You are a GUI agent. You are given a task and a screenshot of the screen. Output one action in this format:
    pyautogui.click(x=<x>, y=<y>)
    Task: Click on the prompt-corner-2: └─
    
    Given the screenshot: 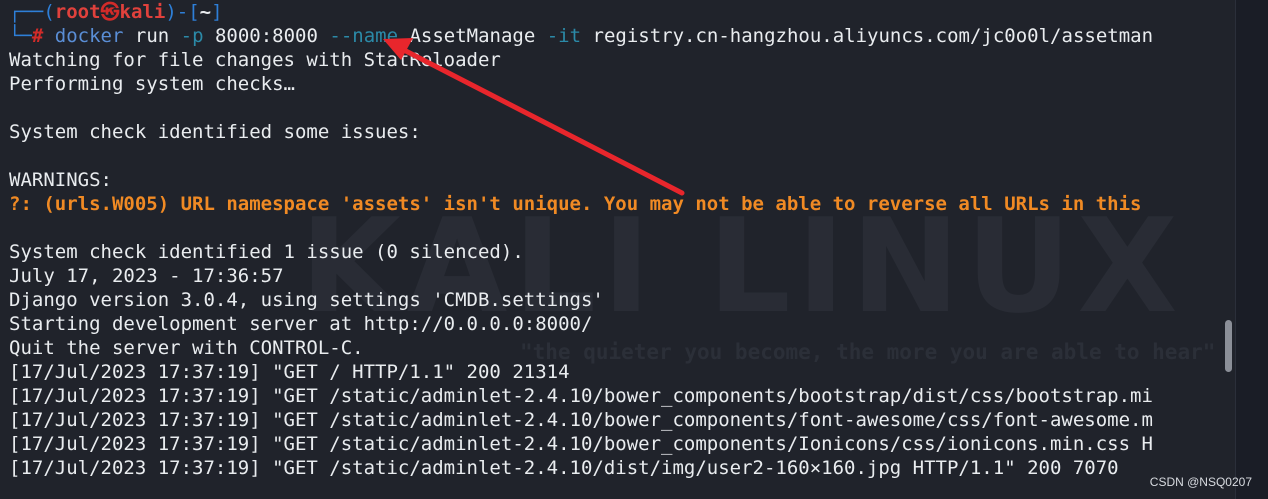 What is the action you would take?
    pyautogui.click(x=20, y=36)
    